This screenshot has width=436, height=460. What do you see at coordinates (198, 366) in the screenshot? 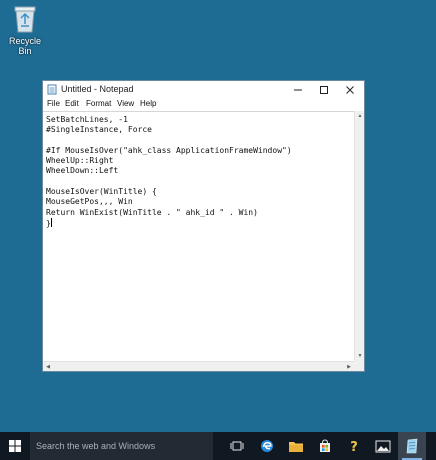
I see `horizontal-scrollbar: ◀ ▶` at bounding box center [198, 366].